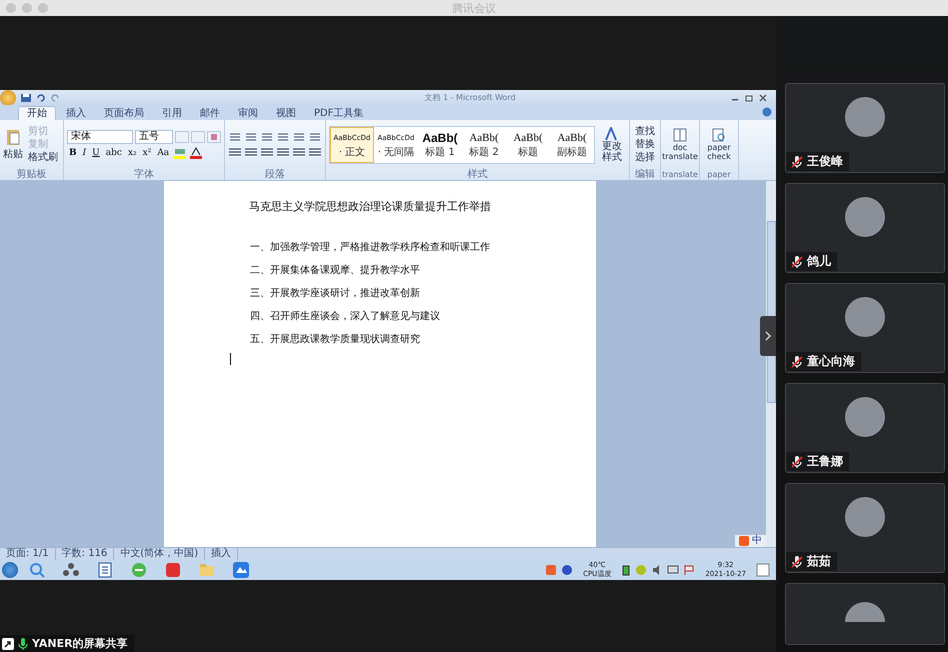 This screenshot has width=948, height=652. Describe the element at coordinates (612, 144) in the screenshot. I see `change-styles-button: 更改样式` at that location.